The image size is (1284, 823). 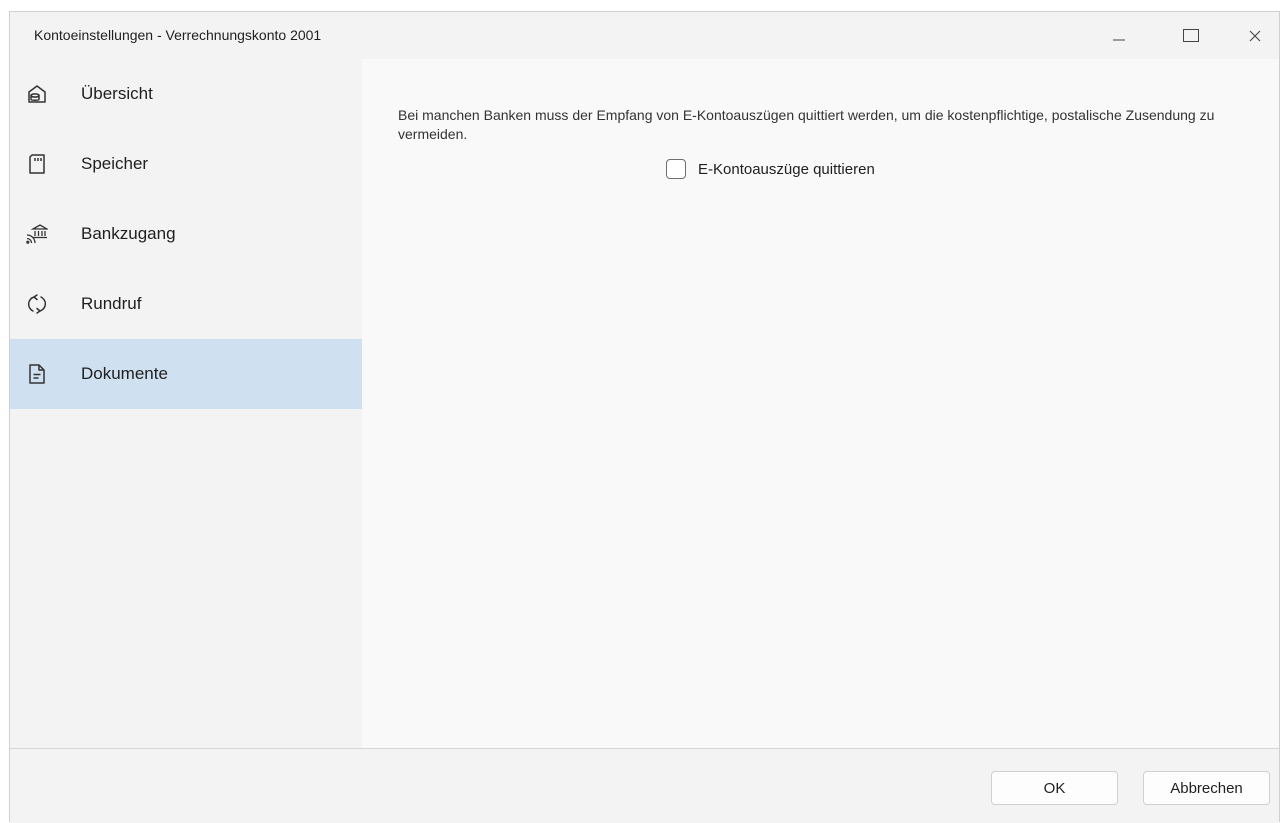 I want to click on sidebar-item-rundruf: Rundruf, so click(x=186, y=304).